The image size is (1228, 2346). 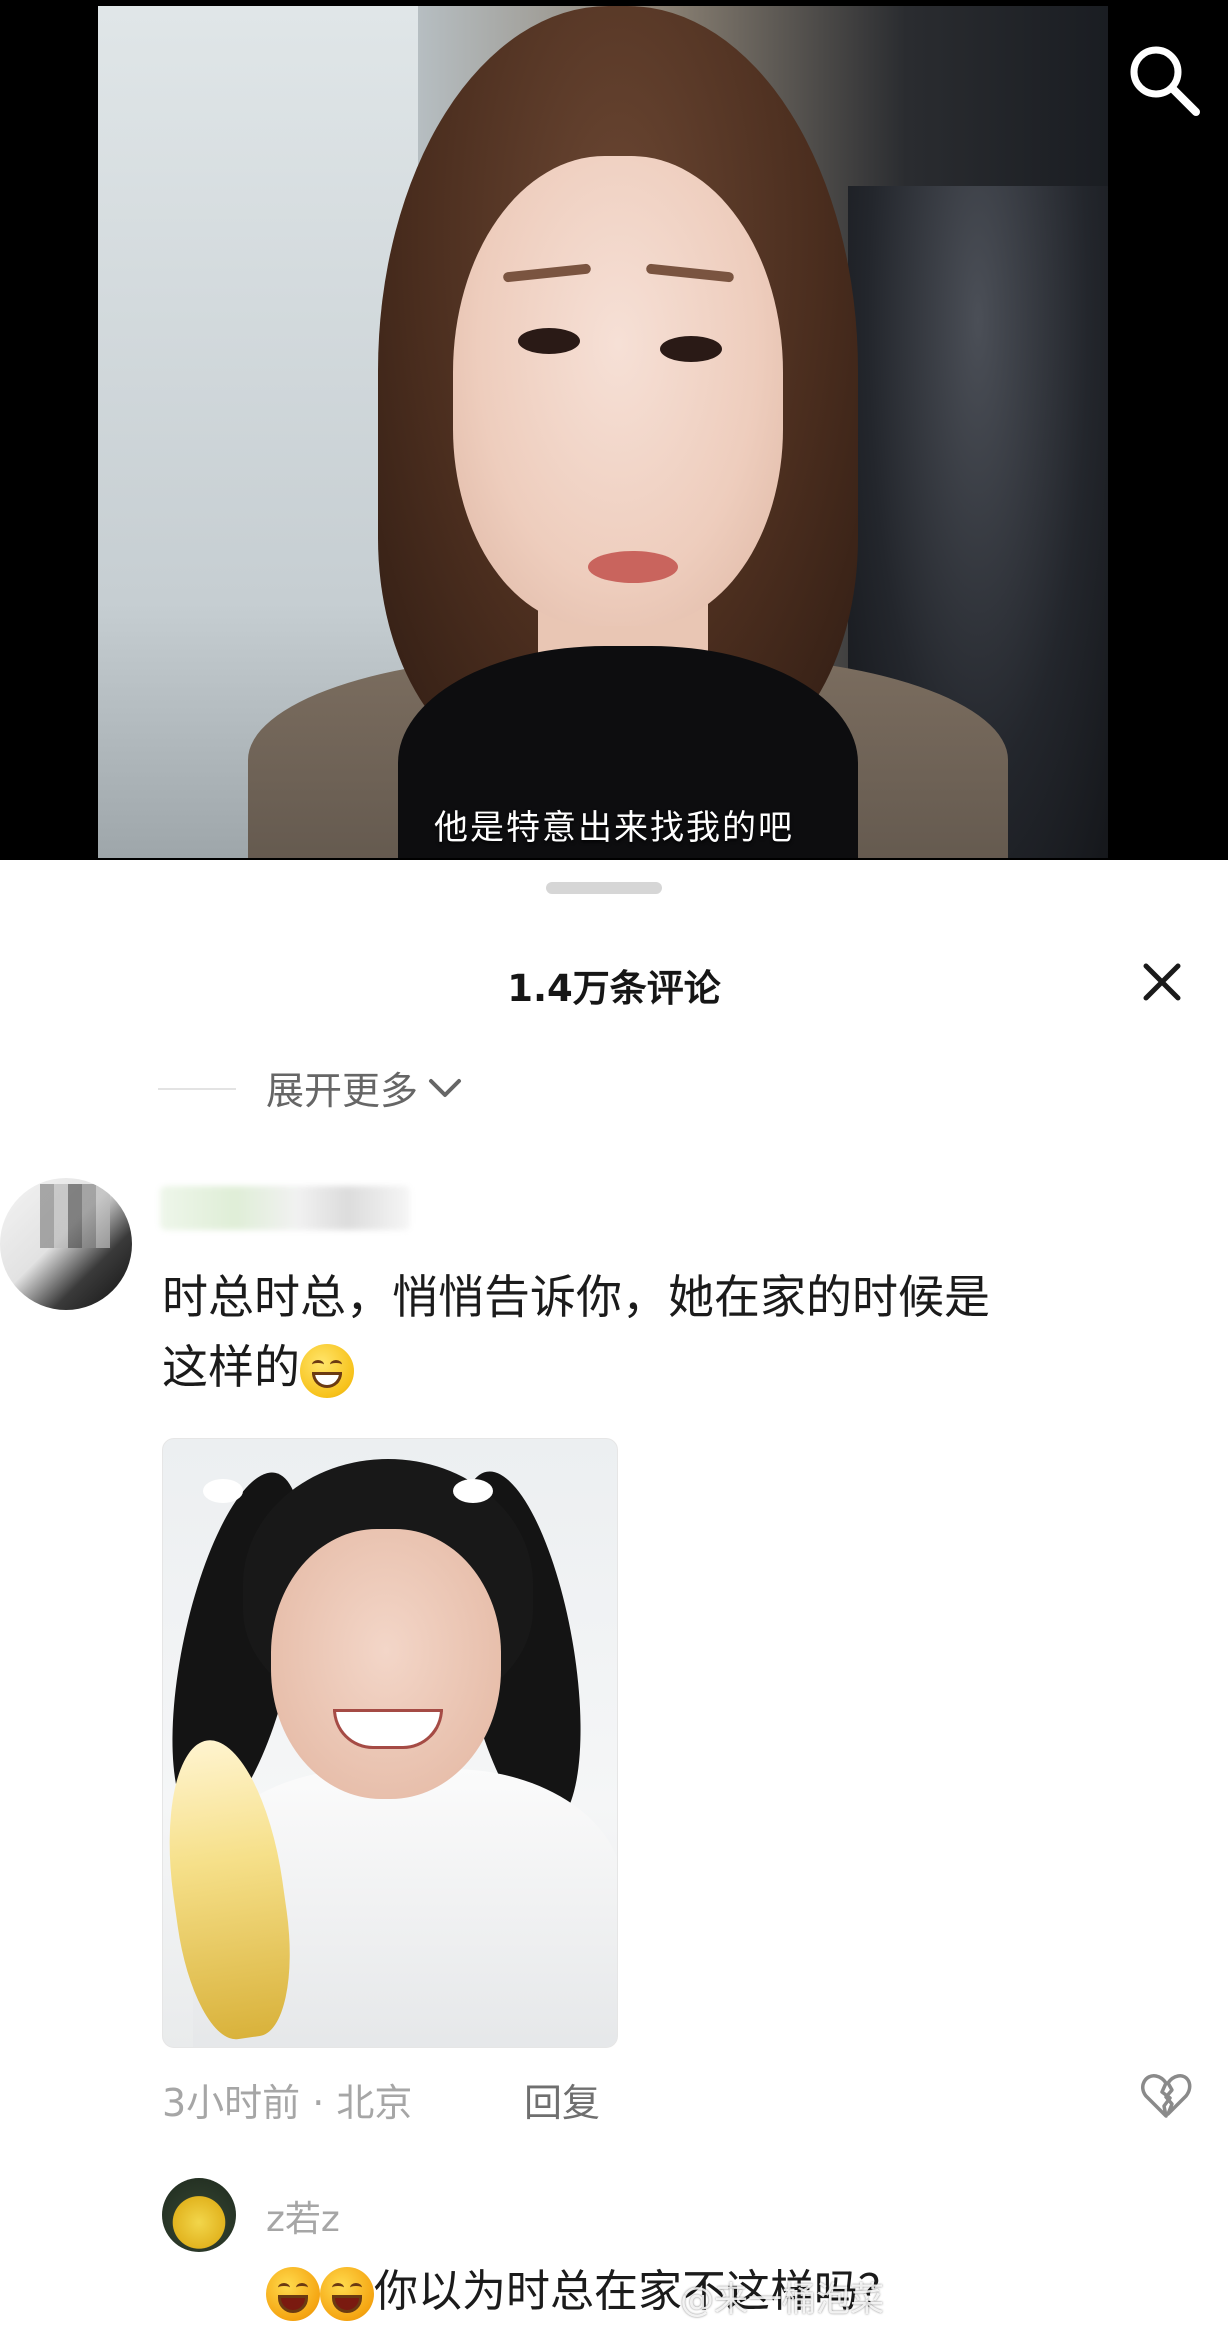 What do you see at coordinates (231, 1367) in the screenshot?
I see `comment-line-2-text: 这样的` at bounding box center [231, 1367].